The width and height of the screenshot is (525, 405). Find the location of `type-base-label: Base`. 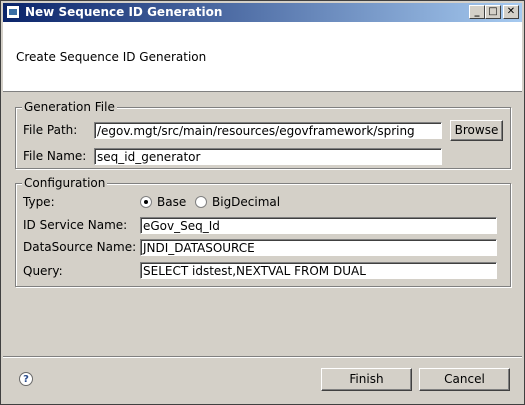

type-base-label: Base is located at coordinates (171, 202).